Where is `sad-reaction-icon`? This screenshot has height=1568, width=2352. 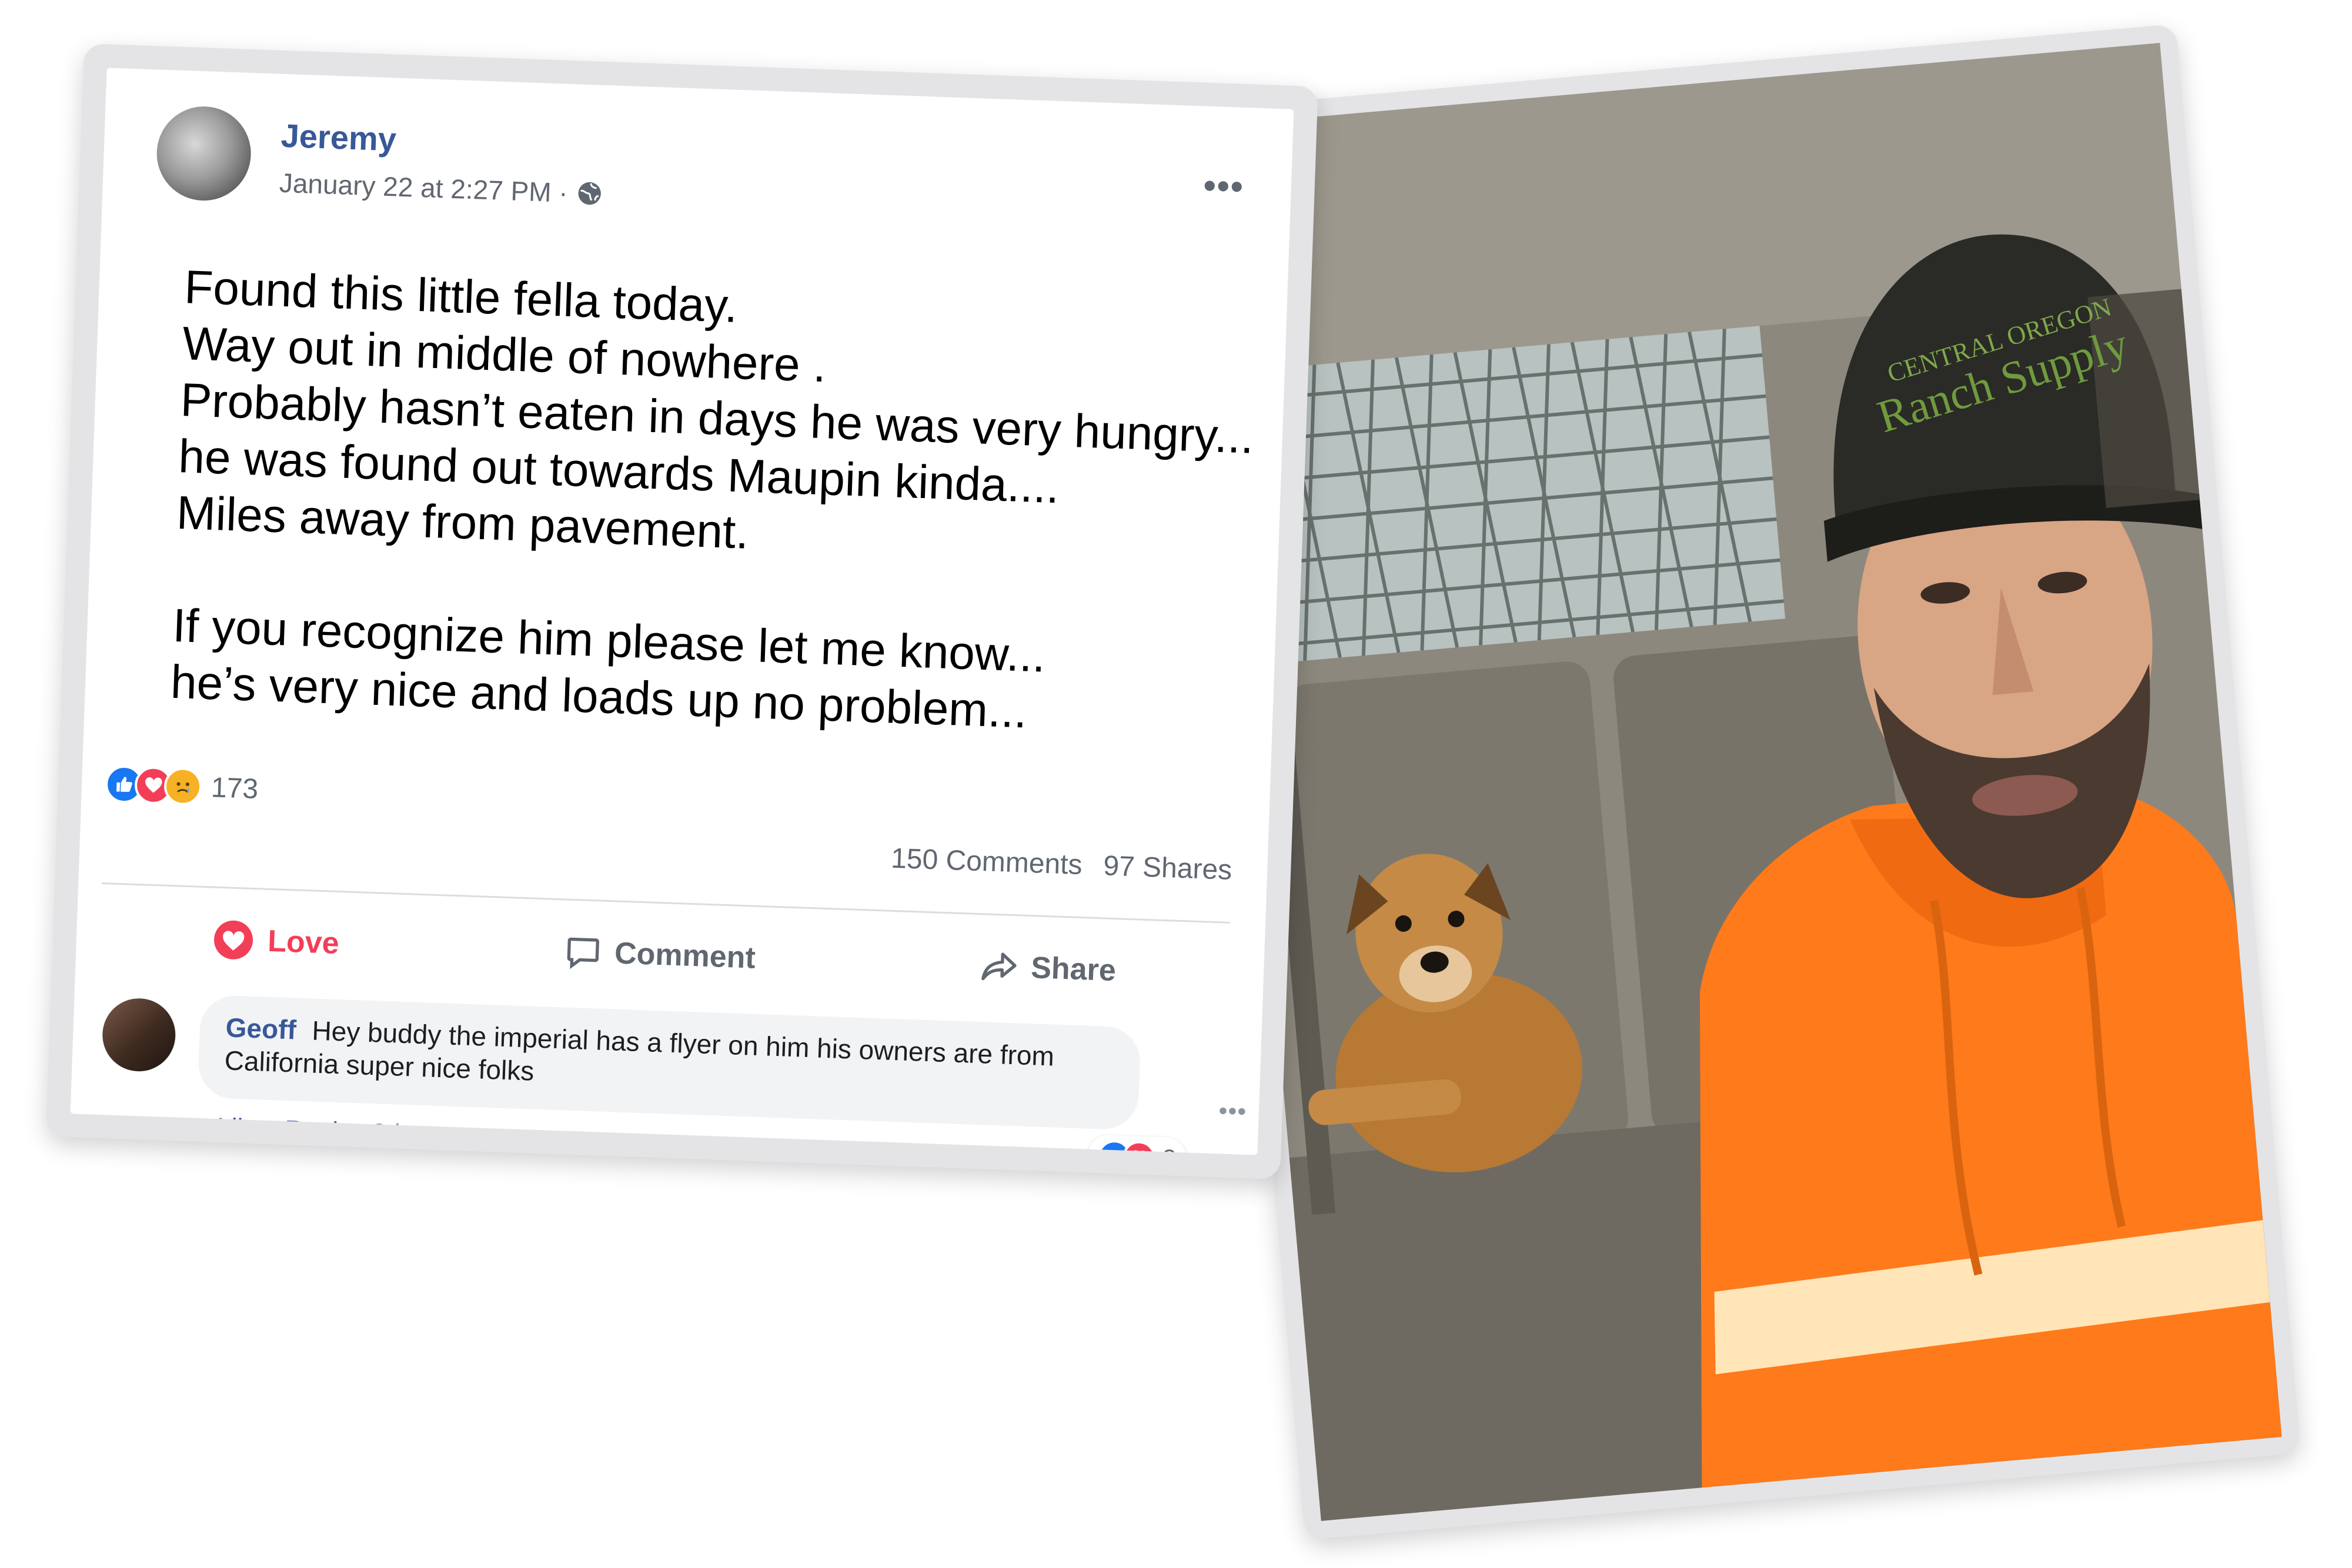
sad-reaction-icon is located at coordinates (183, 786).